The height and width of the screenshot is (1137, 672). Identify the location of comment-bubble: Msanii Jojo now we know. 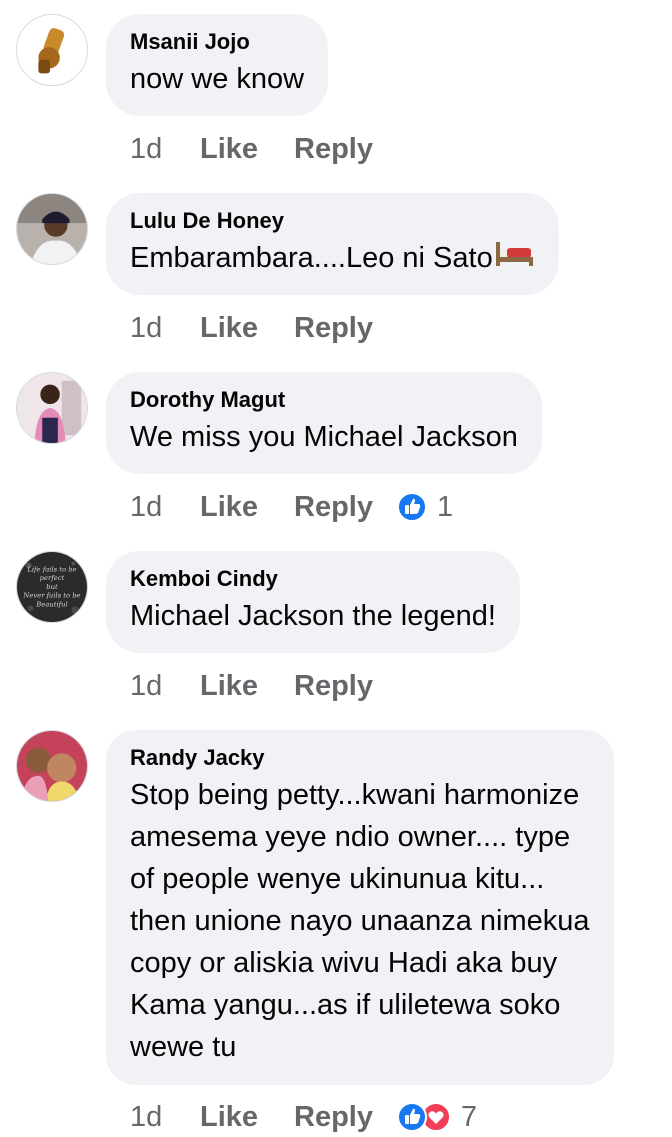
(217, 65).